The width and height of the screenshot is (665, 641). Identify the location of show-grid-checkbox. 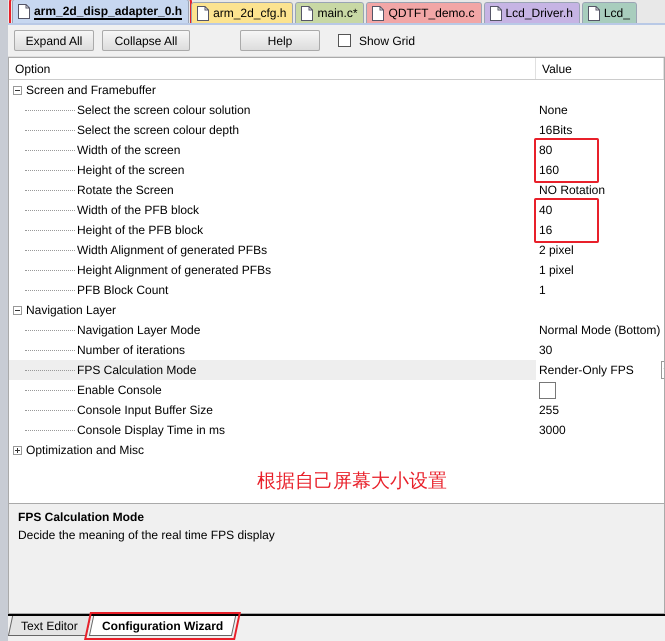
(344, 40).